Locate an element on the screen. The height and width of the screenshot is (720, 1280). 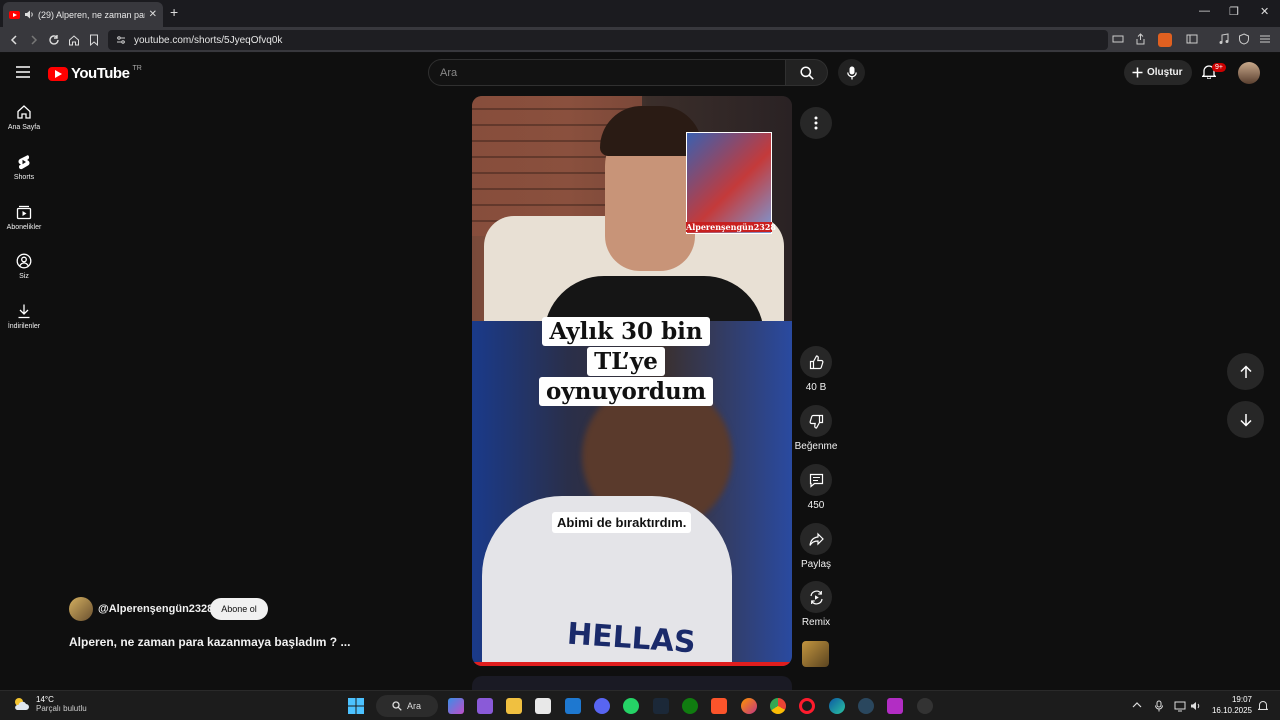
reload-icon is located at coordinates (54, 40).